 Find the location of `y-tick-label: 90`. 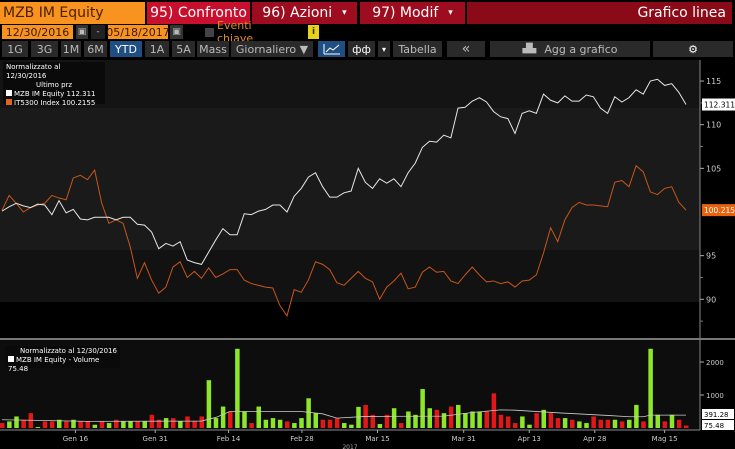

y-tick-label: 90 is located at coordinates (711, 299).